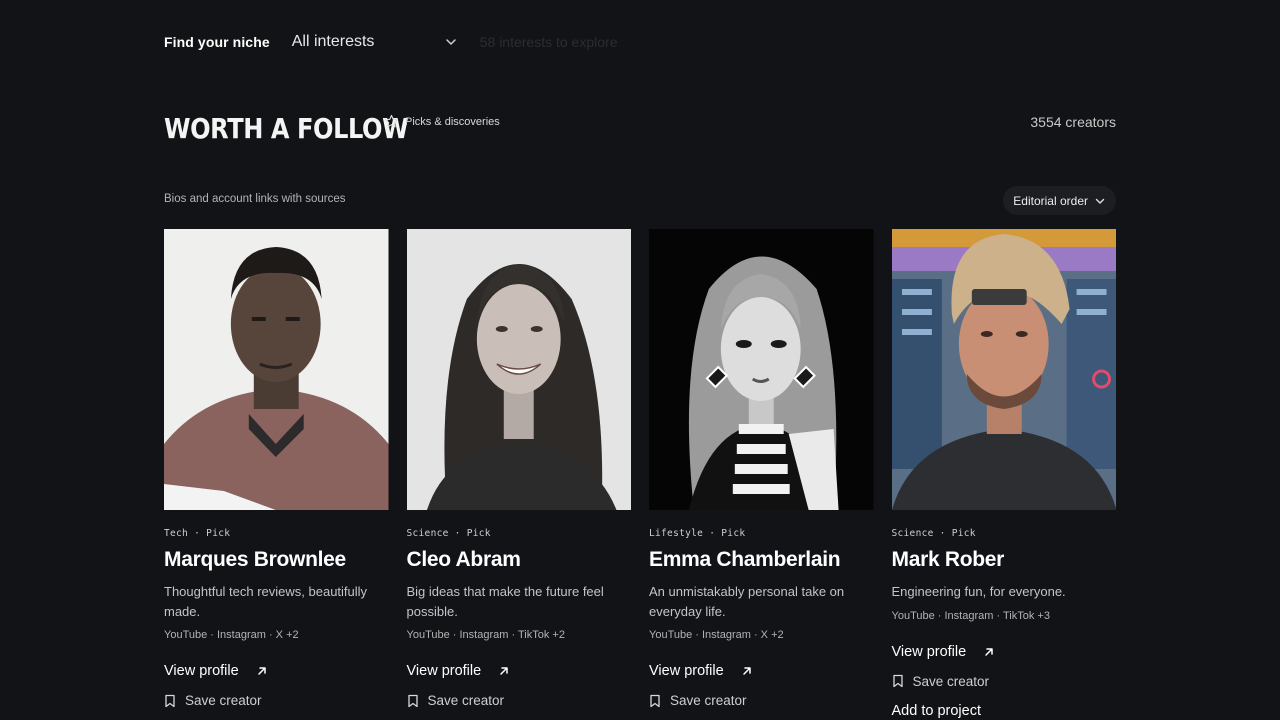 The height and width of the screenshot is (720, 1280). What do you see at coordinates (548, 42) in the screenshot?
I see `interest-count-hint: 58 interests to explore` at bounding box center [548, 42].